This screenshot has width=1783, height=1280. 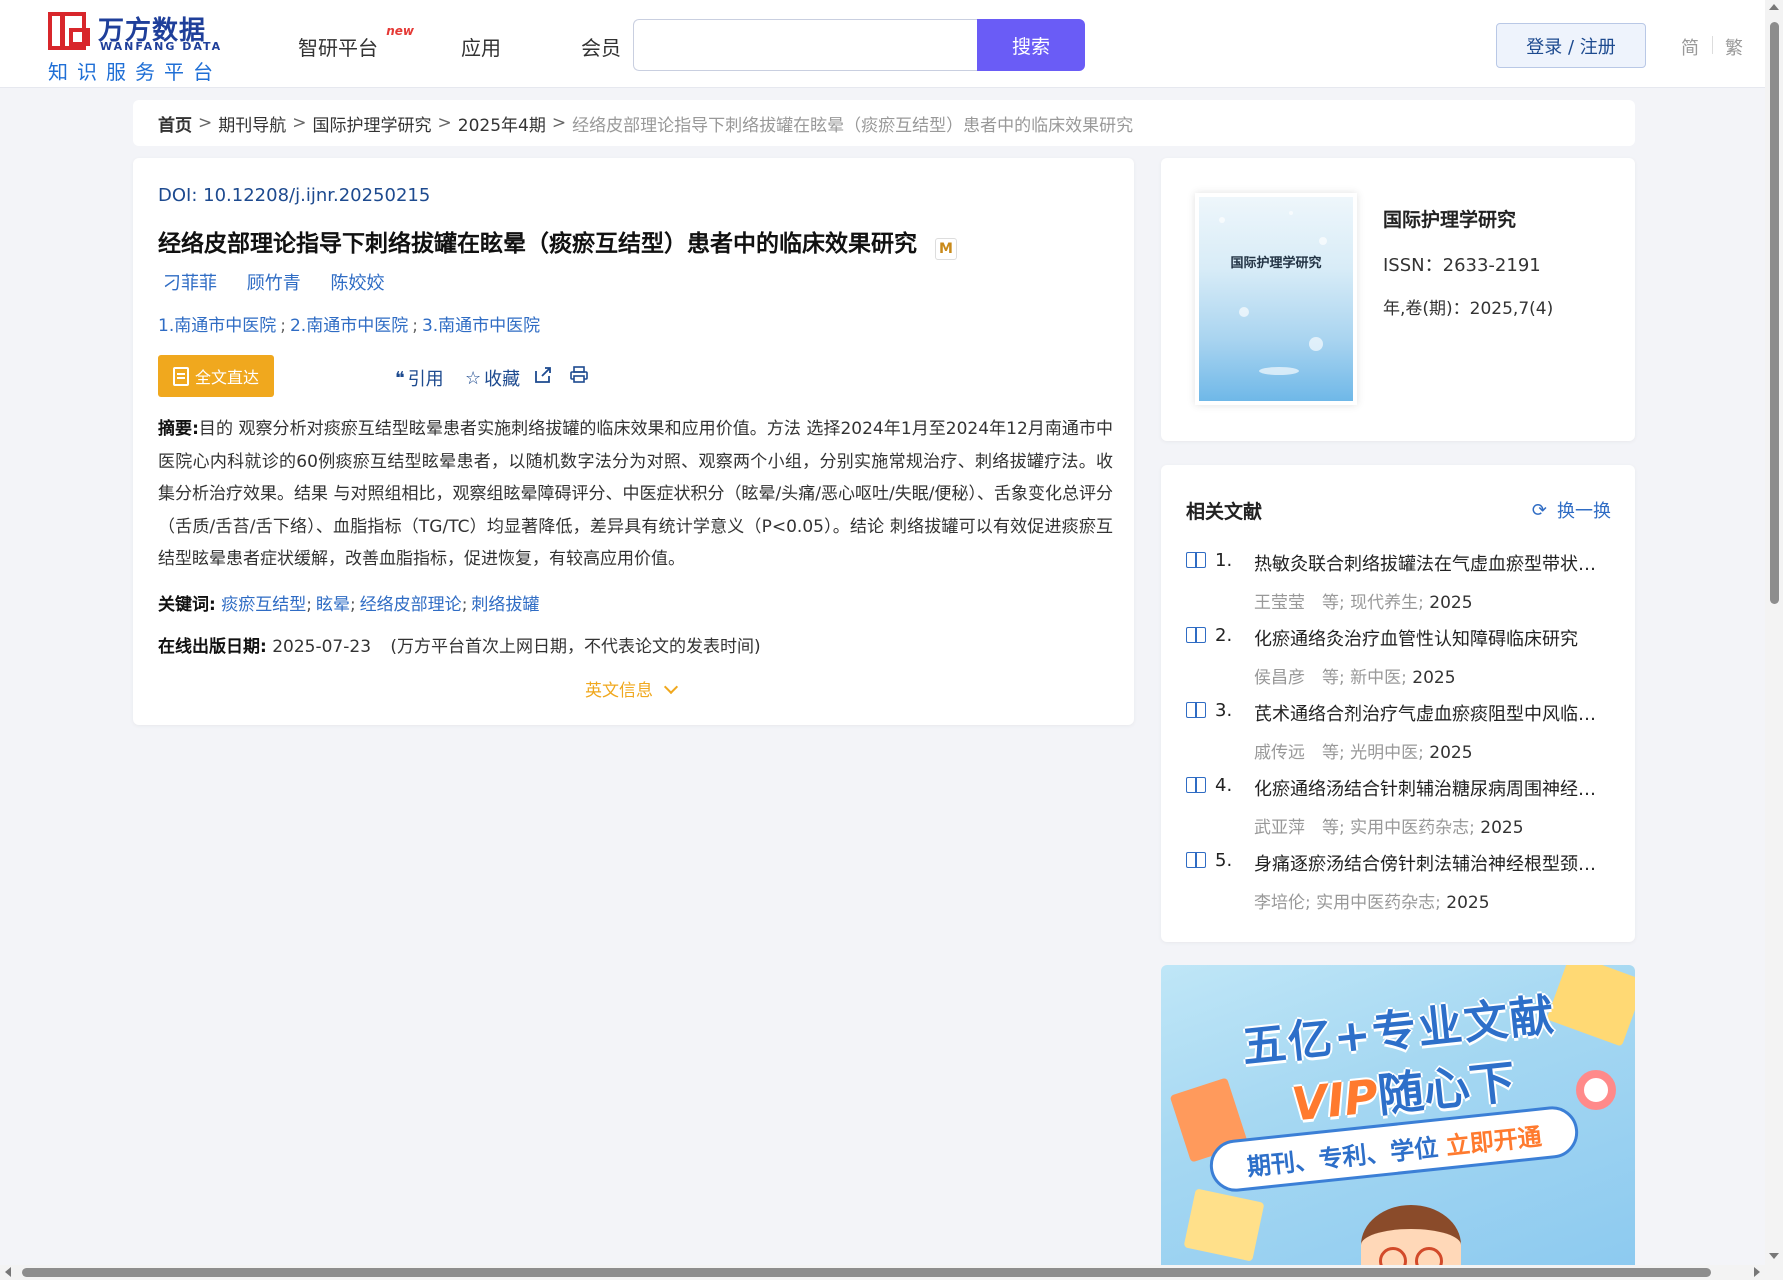 What do you see at coordinates (400, 378) in the screenshot?
I see `quote-icon: ❝` at bounding box center [400, 378].